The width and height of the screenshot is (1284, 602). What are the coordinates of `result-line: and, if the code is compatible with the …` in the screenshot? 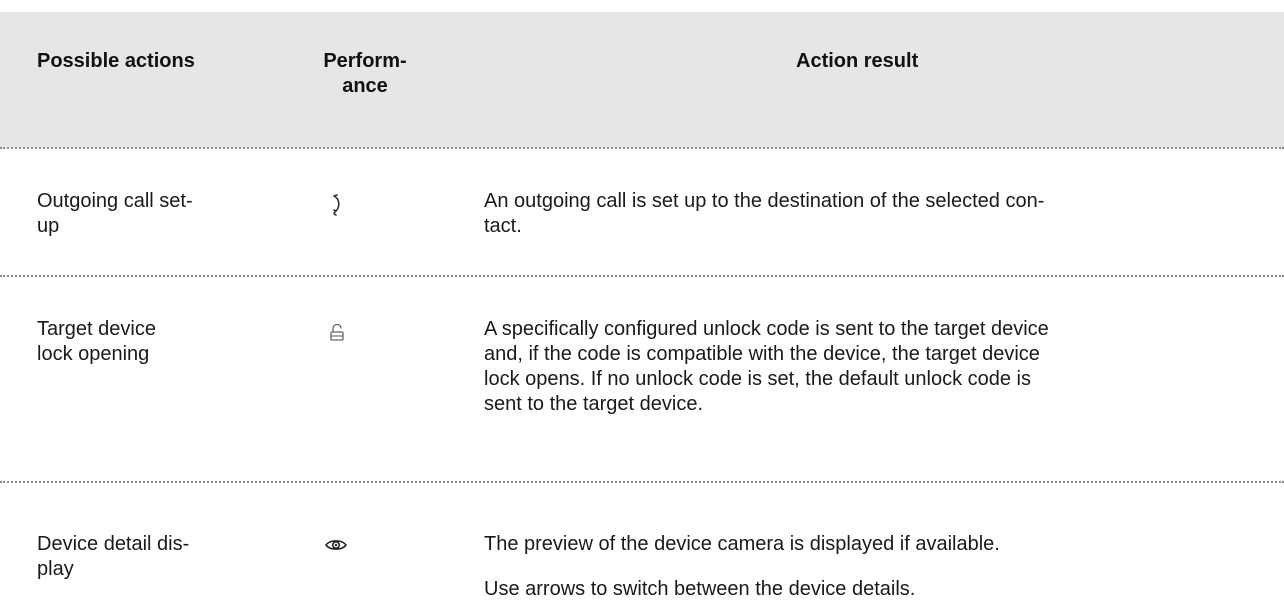 It's located at (762, 354).